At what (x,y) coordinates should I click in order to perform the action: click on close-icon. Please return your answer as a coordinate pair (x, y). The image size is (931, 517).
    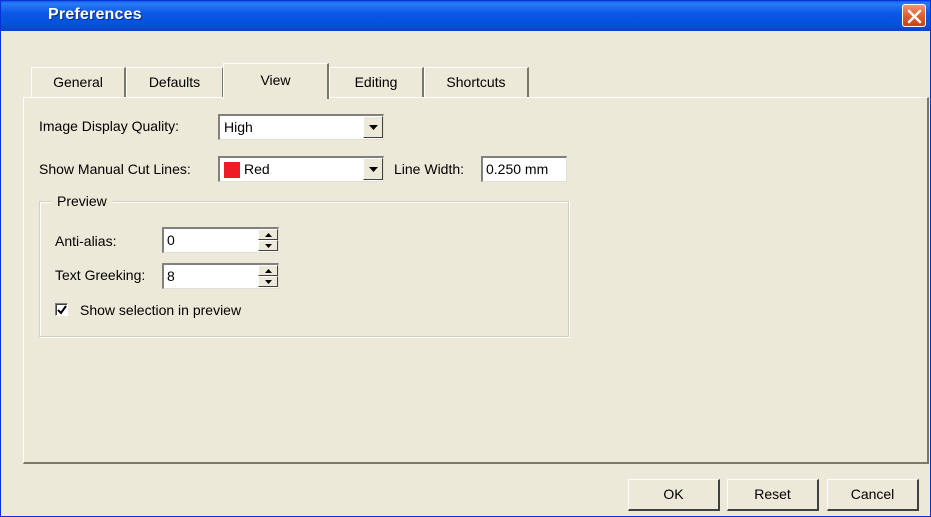
    Looking at the image, I should click on (914, 16).